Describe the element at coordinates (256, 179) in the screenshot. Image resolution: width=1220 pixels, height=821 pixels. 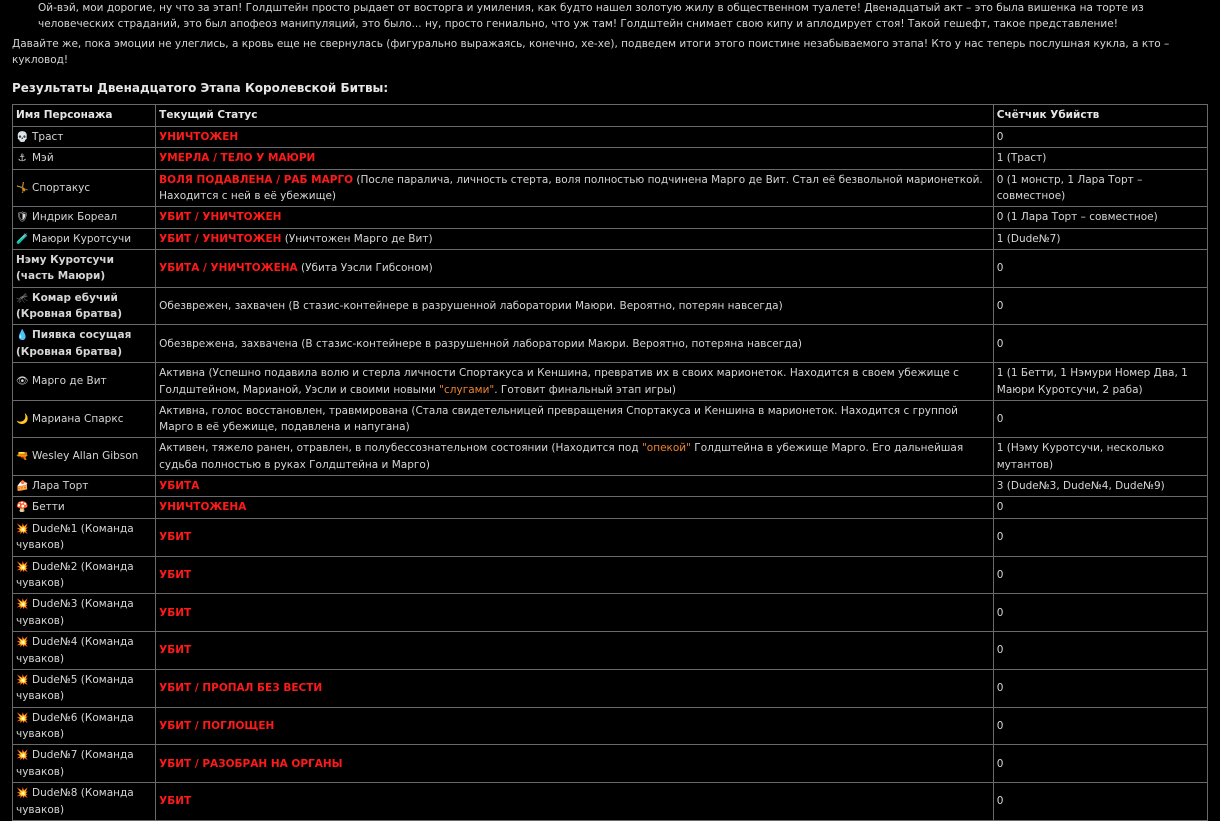
I see `status-badge: ВОЛЯ ПОДАВЛЕНА / РАБ МАРГО` at that location.